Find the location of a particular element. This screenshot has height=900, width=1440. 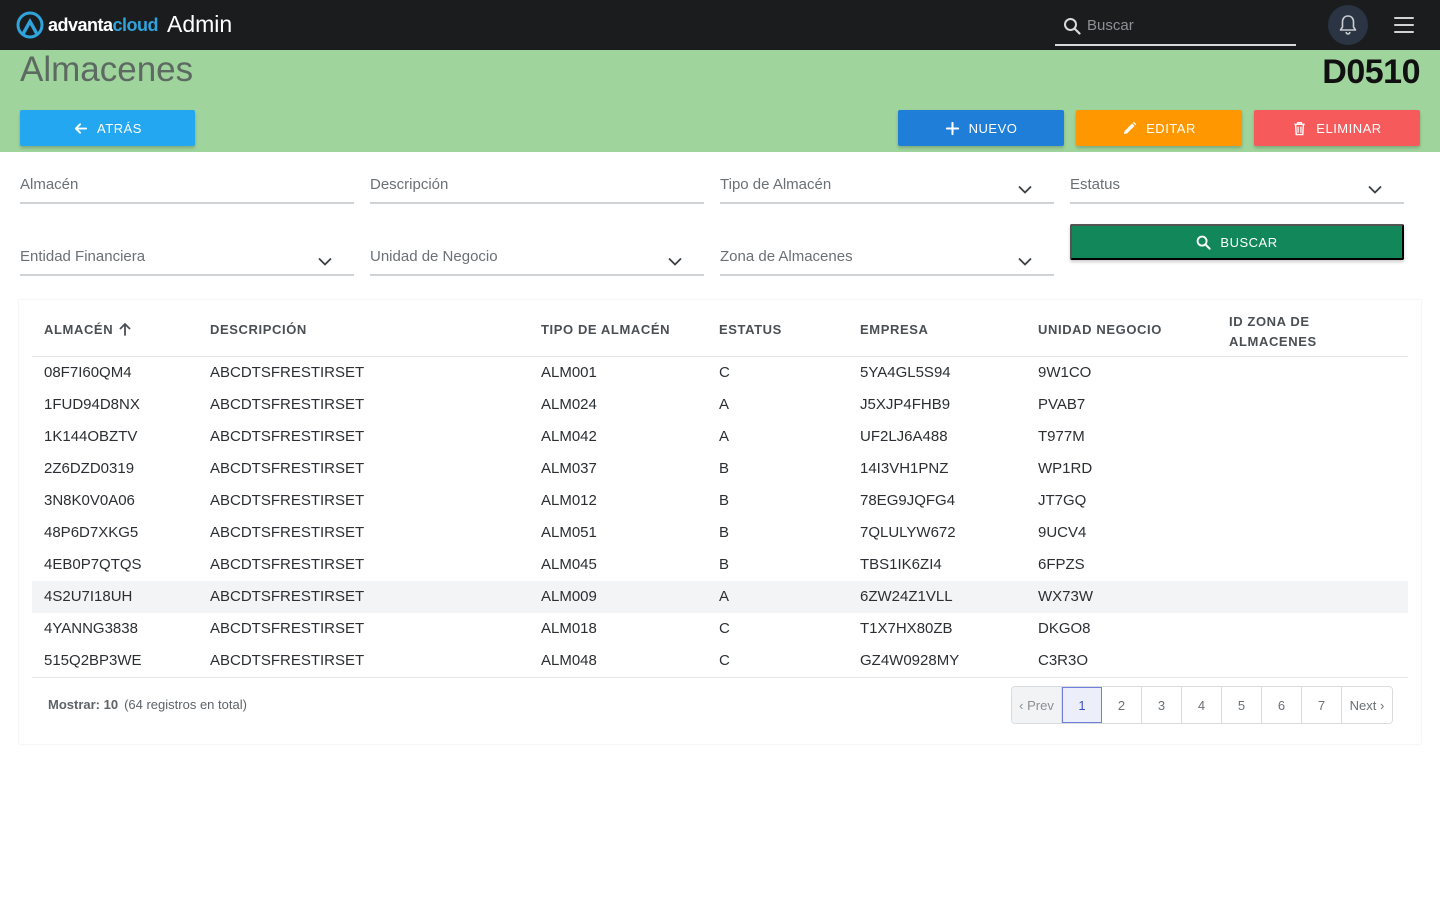

tipo-almacen-select: Tipo de Almacén is located at coordinates (887, 188).